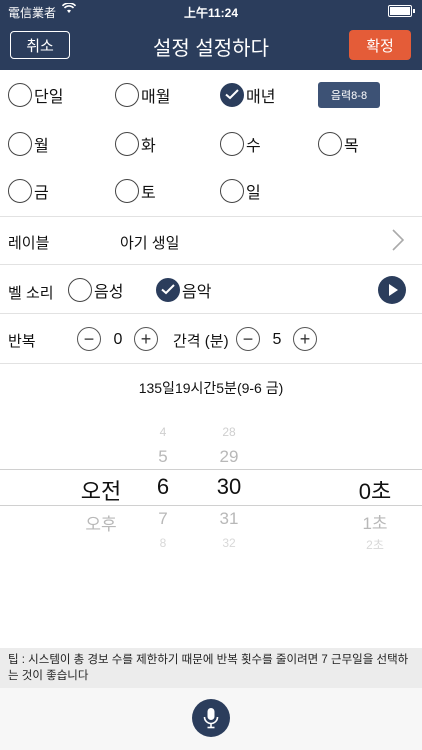 The image size is (422, 750). Describe the element at coordinates (163, 519) in the screenshot. I see `picker-hour-option: 7` at that location.